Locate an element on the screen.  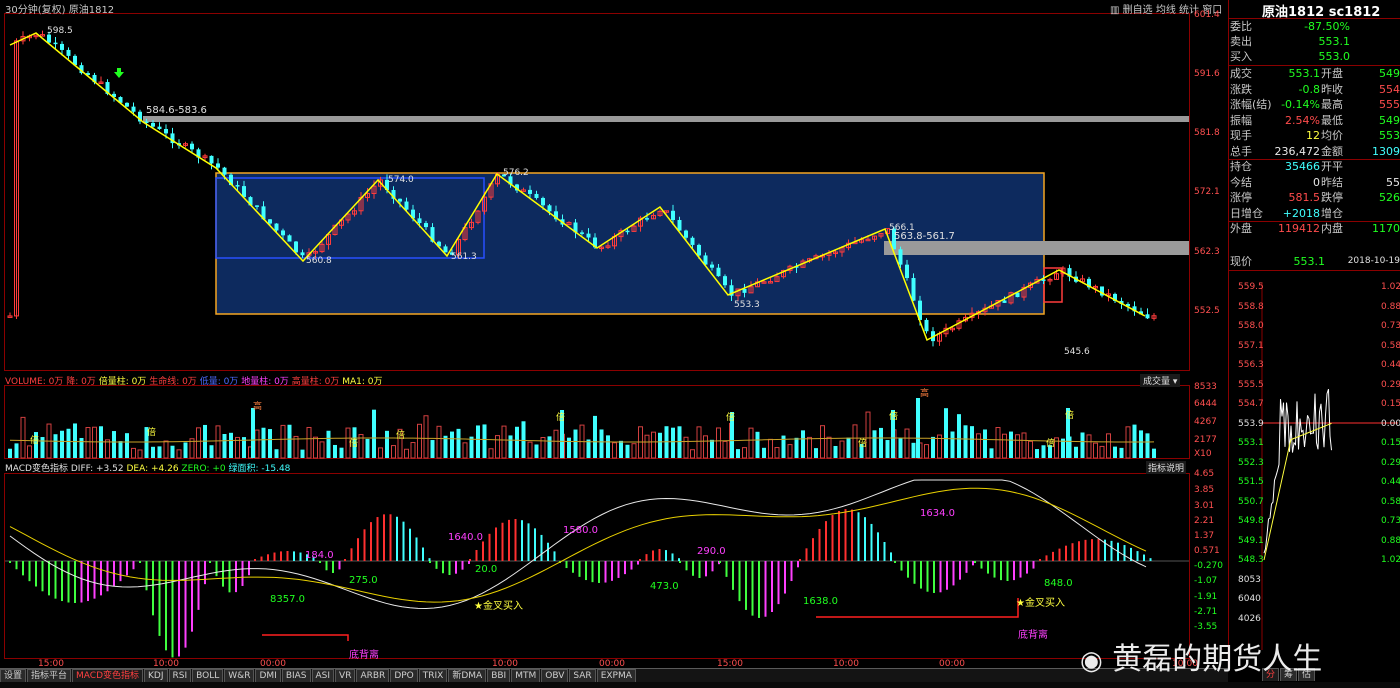
toolbar-extra-icon: ▥ is located at coordinates (1114, 10).